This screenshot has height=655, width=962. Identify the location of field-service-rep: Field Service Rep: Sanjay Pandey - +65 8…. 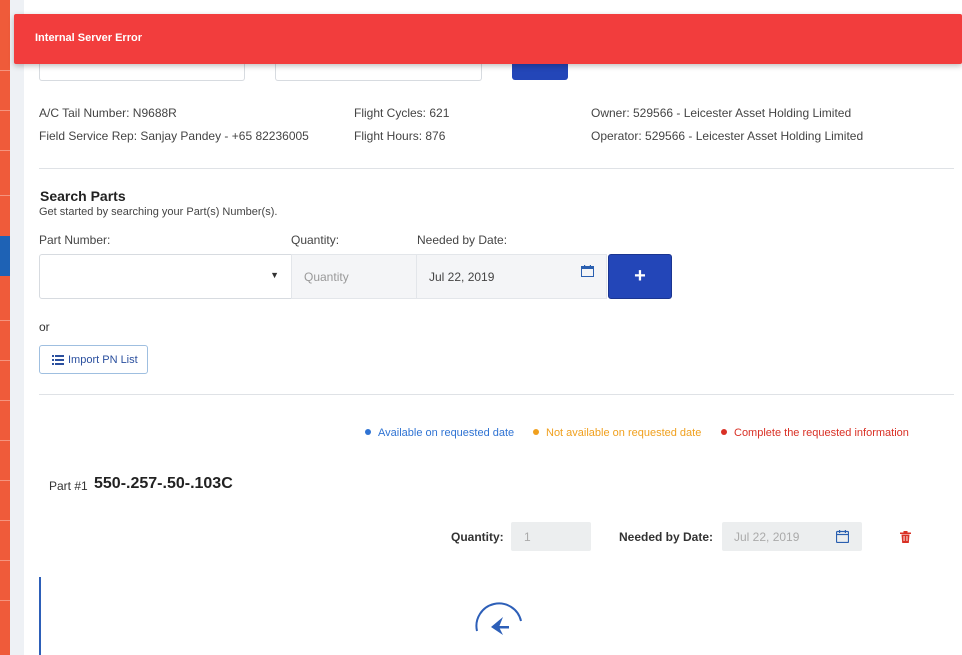
(174, 136).